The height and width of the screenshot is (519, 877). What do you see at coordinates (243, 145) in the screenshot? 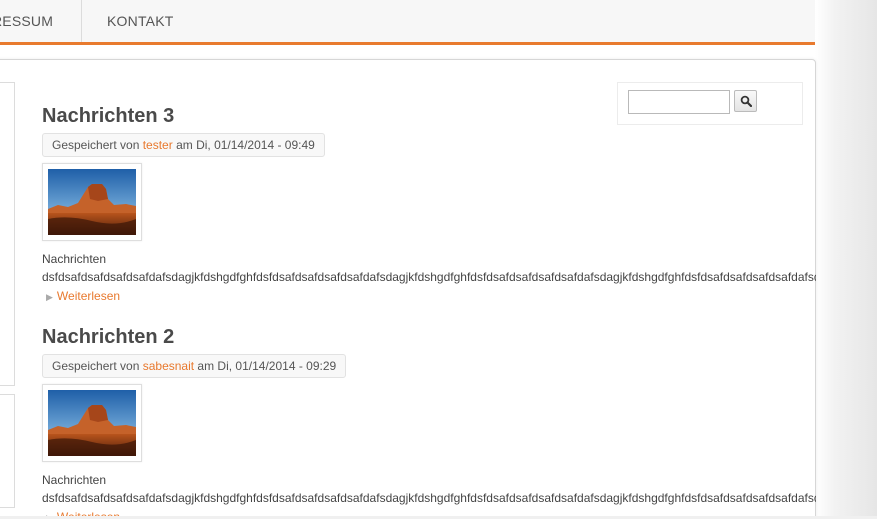
I see `submitted-date: am Di, 01/14/2014 - 09:49` at bounding box center [243, 145].